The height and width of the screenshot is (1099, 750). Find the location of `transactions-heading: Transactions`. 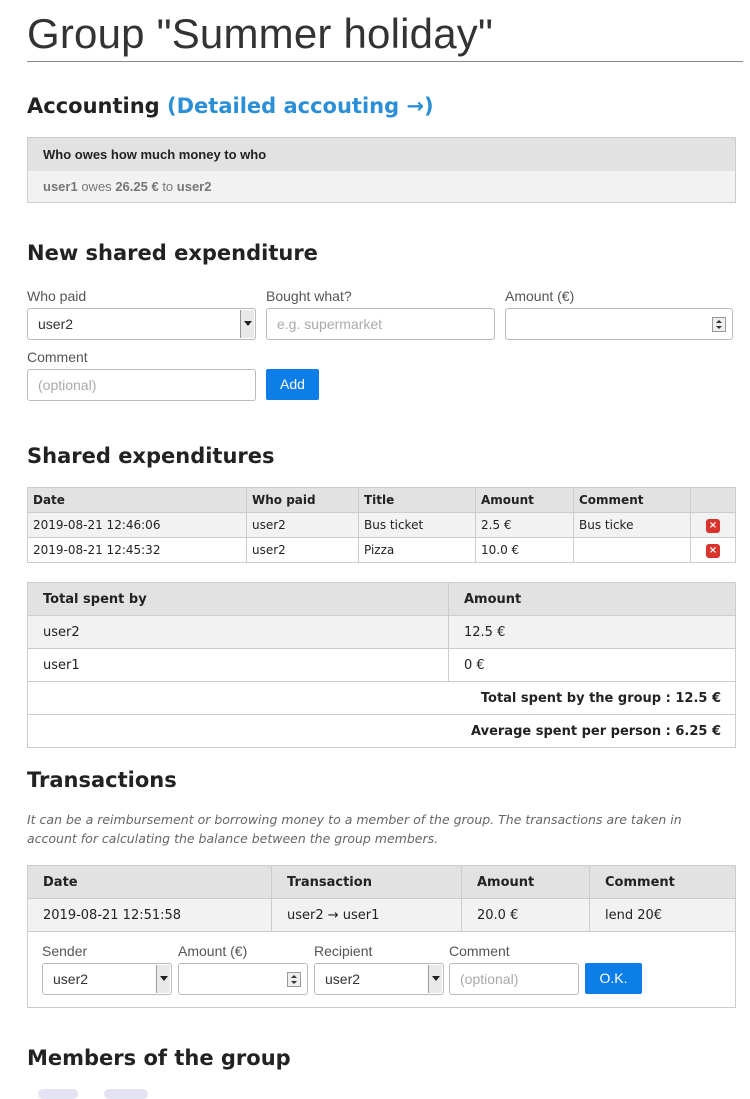

transactions-heading: Transactions is located at coordinates (102, 780).